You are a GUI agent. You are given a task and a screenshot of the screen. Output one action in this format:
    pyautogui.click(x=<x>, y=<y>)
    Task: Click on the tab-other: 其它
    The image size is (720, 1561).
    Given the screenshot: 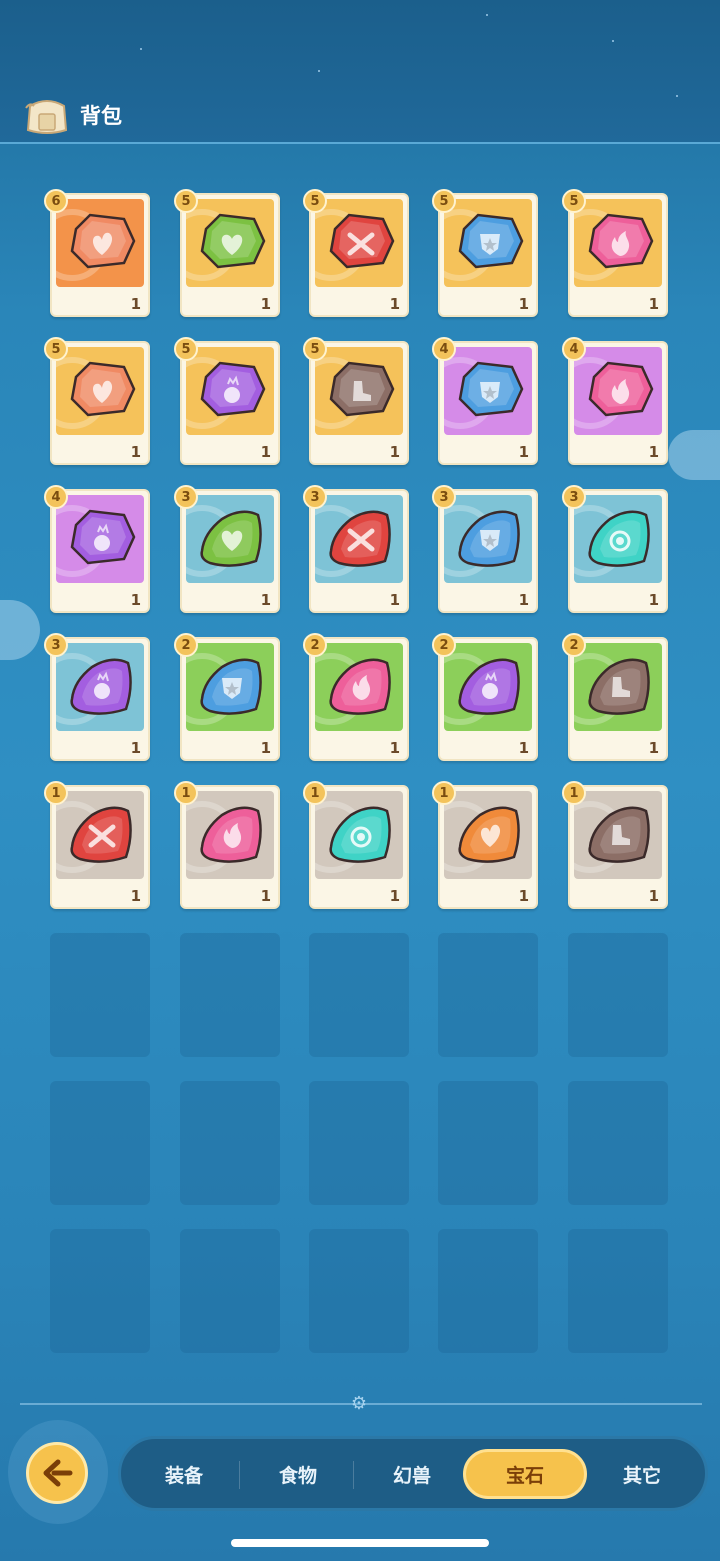 What is the action you would take?
    pyautogui.click(x=642, y=1474)
    